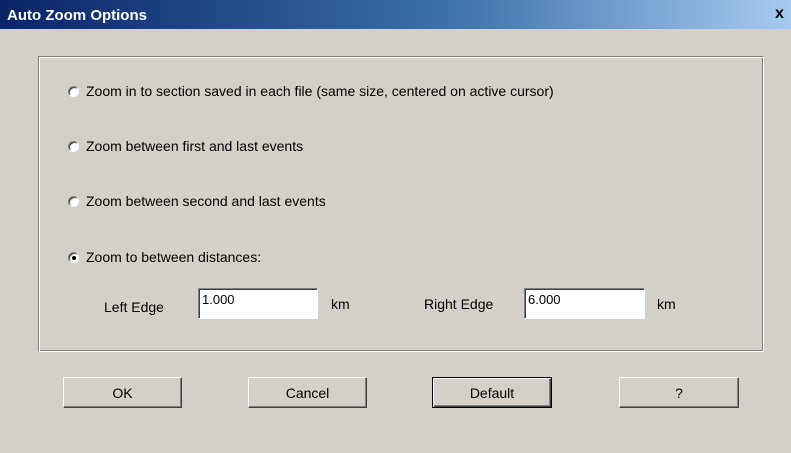  What do you see at coordinates (174, 257) in the screenshot?
I see `option-label: Zoom to between distances:` at bounding box center [174, 257].